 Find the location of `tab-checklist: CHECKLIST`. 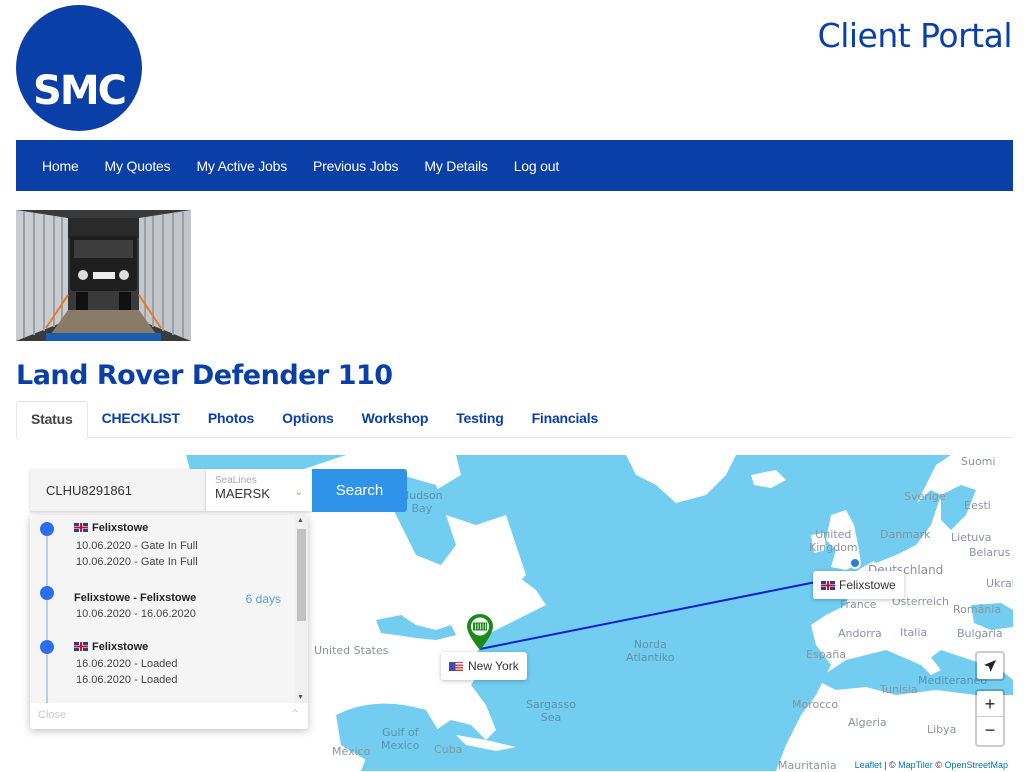

tab-checklist: CHECKLIST is located at coordinates (141, 419).